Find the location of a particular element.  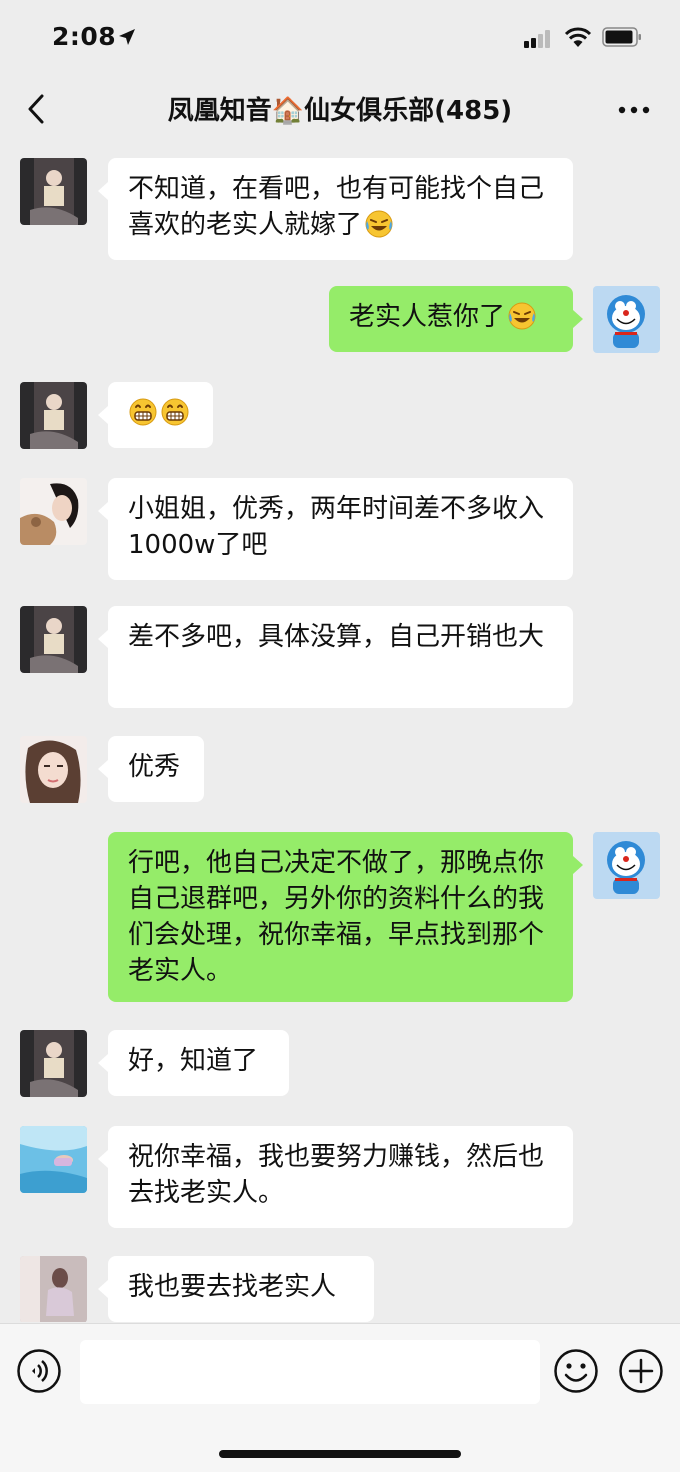

input-bar is located at coordinates (340, 1397).